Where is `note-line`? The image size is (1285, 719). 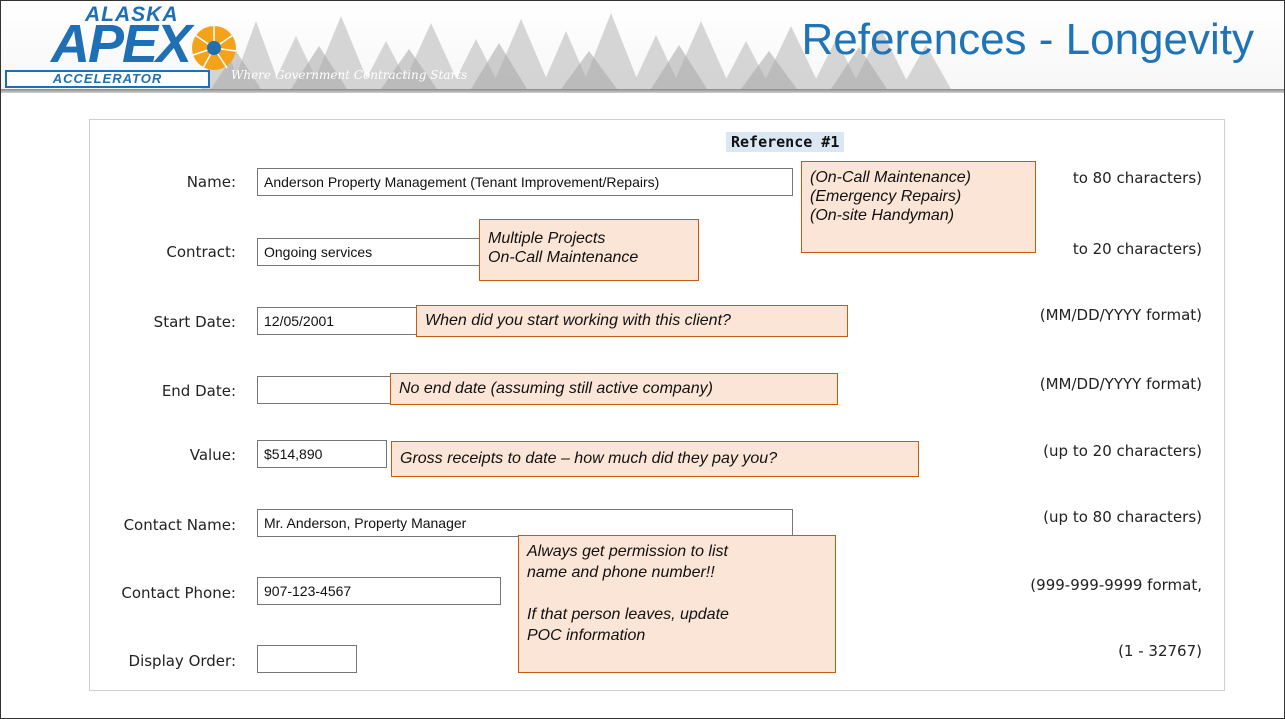
note-line is located at coordinates (677, 593).